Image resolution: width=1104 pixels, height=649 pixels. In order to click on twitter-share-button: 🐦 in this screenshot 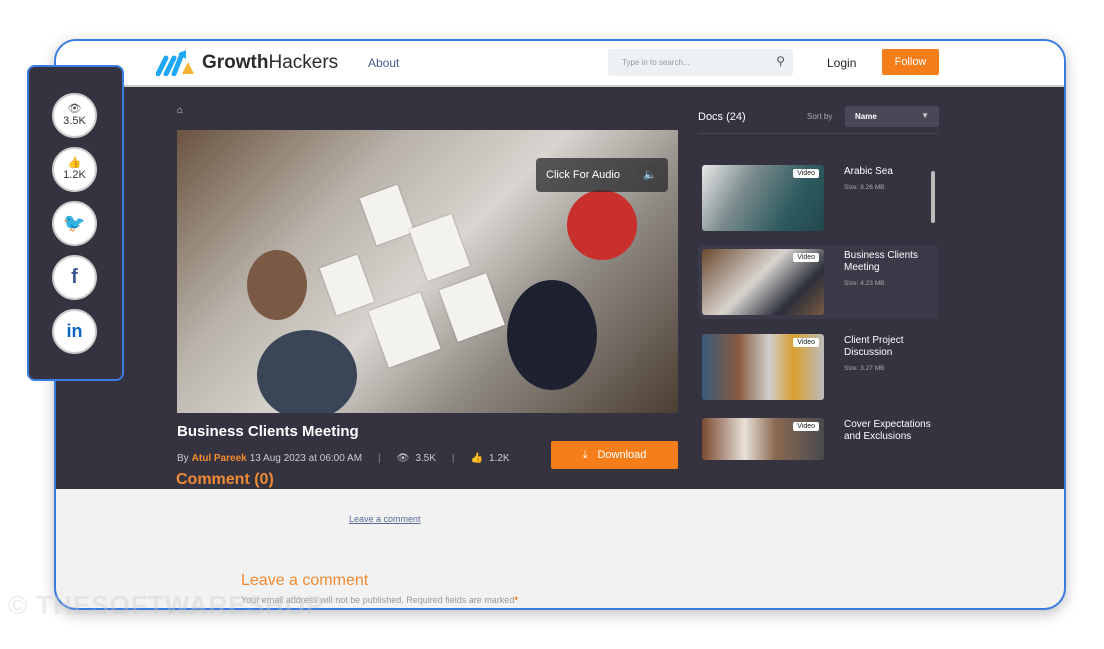, I will do `click(74, 223)`.